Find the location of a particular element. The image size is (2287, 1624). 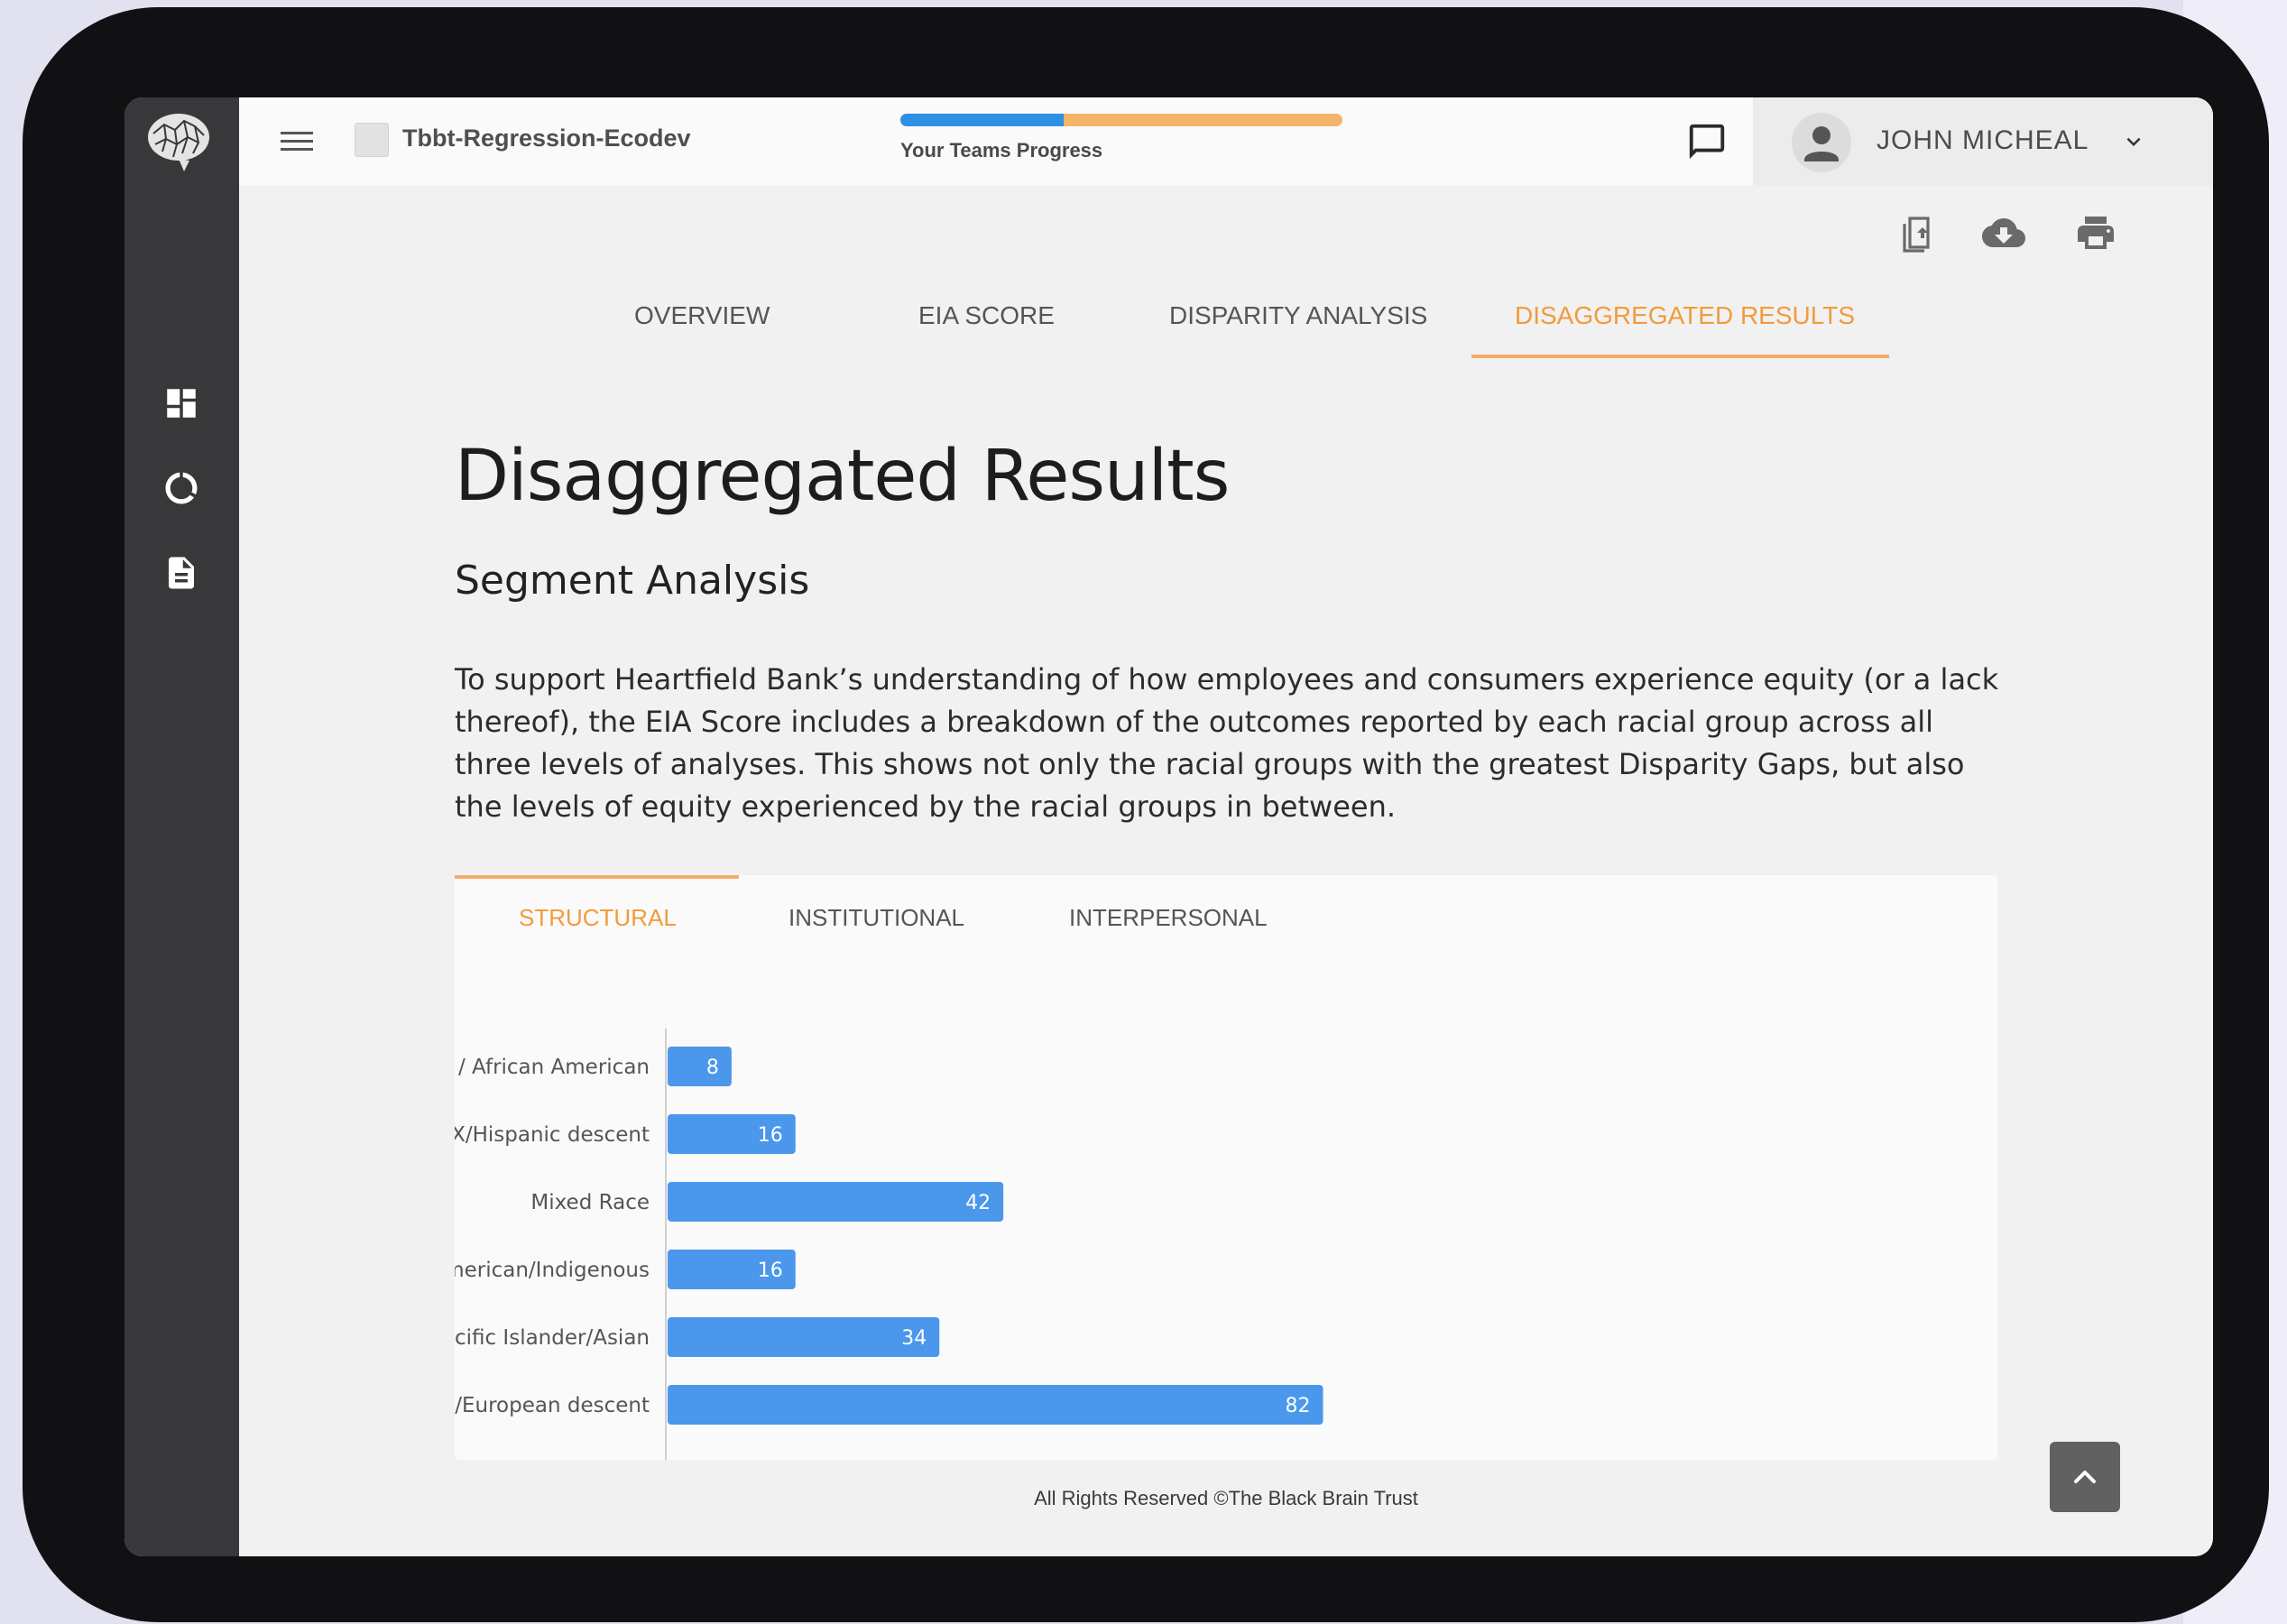

scroll-to-top-button is located at coordinates (2085, 1477).